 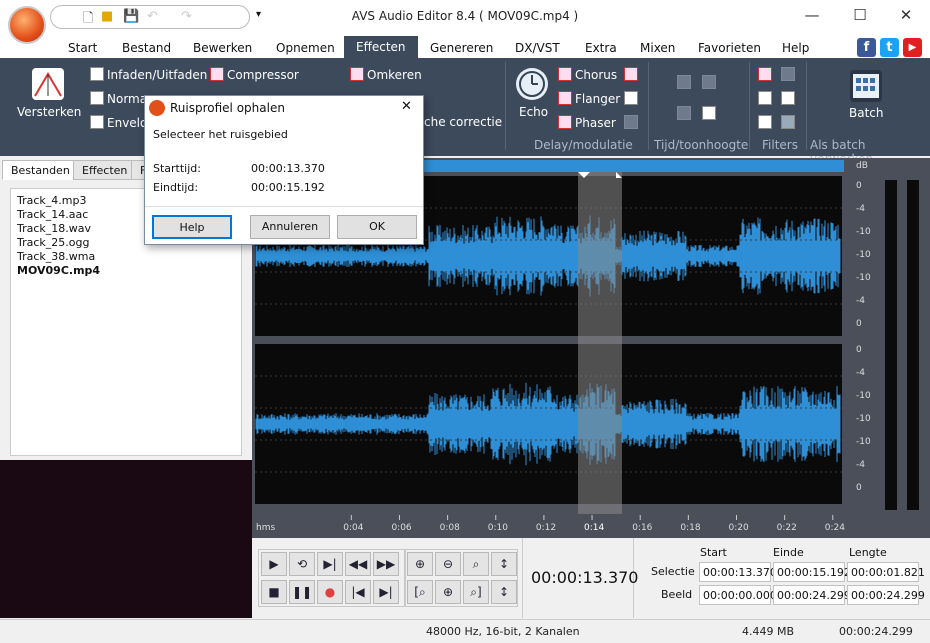 I want to click on record-button: ●, so click(x=330, y=592).